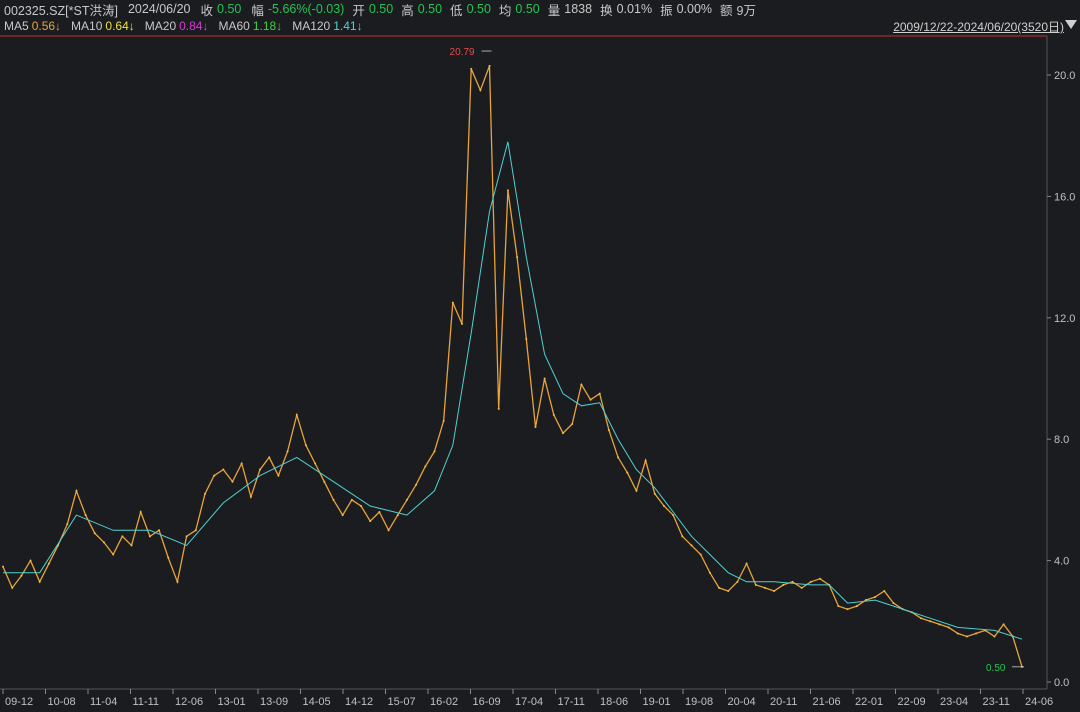 This screenshot has width=1080, height=712. I want to click on y-tick-label: 12.0, so click(1064, 319).